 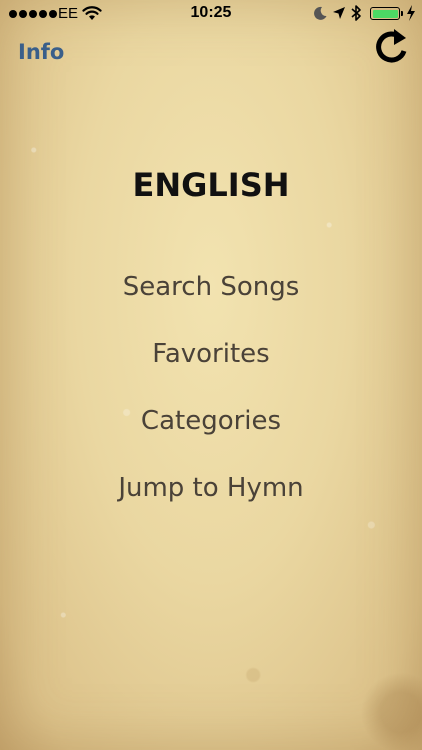 What do you see at coordinates (320, 13) in the screenshot?
I see `moon-icon` at bounding box center [320, 13].